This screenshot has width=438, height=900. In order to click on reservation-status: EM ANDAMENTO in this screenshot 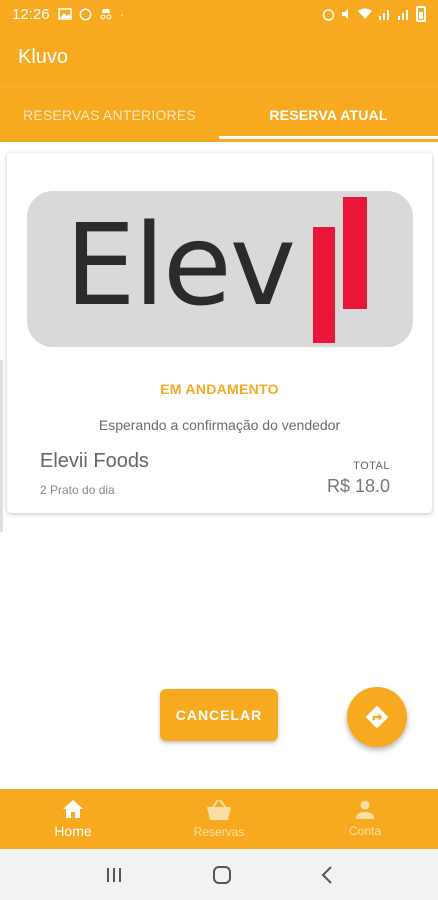, I will do `click(219, 389)`.